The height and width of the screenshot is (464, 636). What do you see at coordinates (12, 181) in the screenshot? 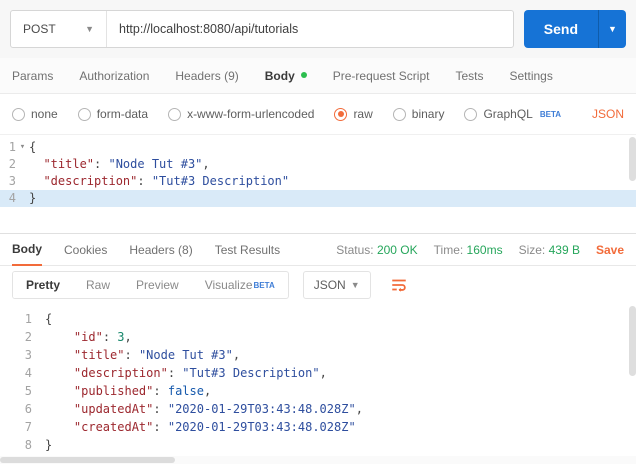
I see `line-number: 3` at bounding box center [12, 181].